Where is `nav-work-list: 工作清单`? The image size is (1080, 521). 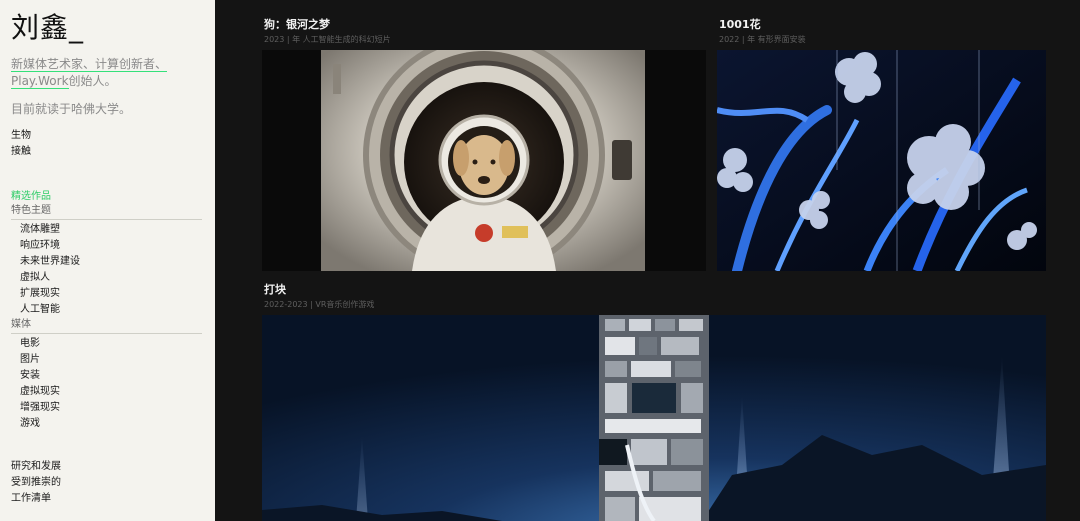 nav-work-list: 工作清单 is located at coordinates (113, 499).